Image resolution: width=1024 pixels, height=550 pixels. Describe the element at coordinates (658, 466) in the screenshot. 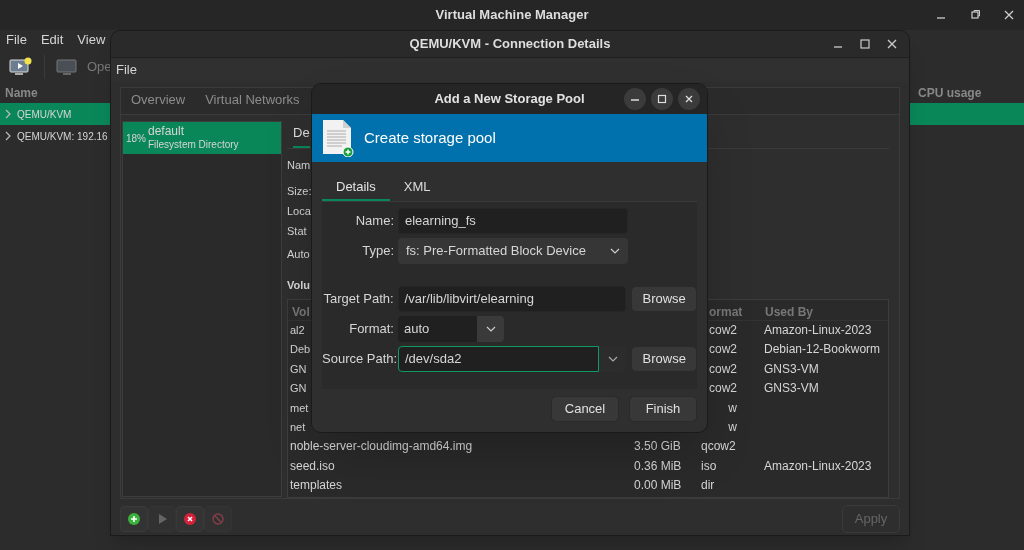

I see `table-cell-text: 0.36 MiB` at that location.